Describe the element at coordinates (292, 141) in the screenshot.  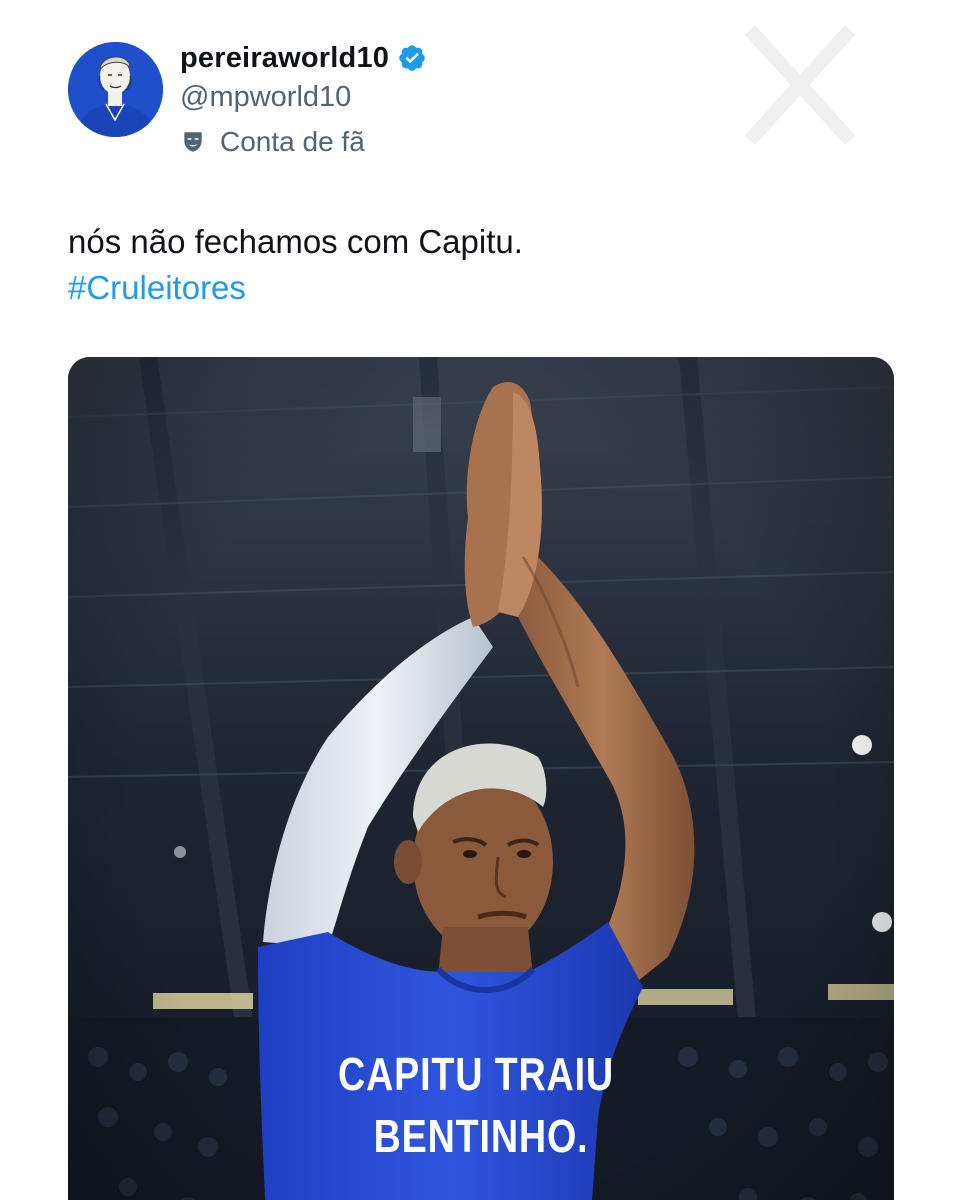
I see `fan-account-text: Conta de fã` at that location.